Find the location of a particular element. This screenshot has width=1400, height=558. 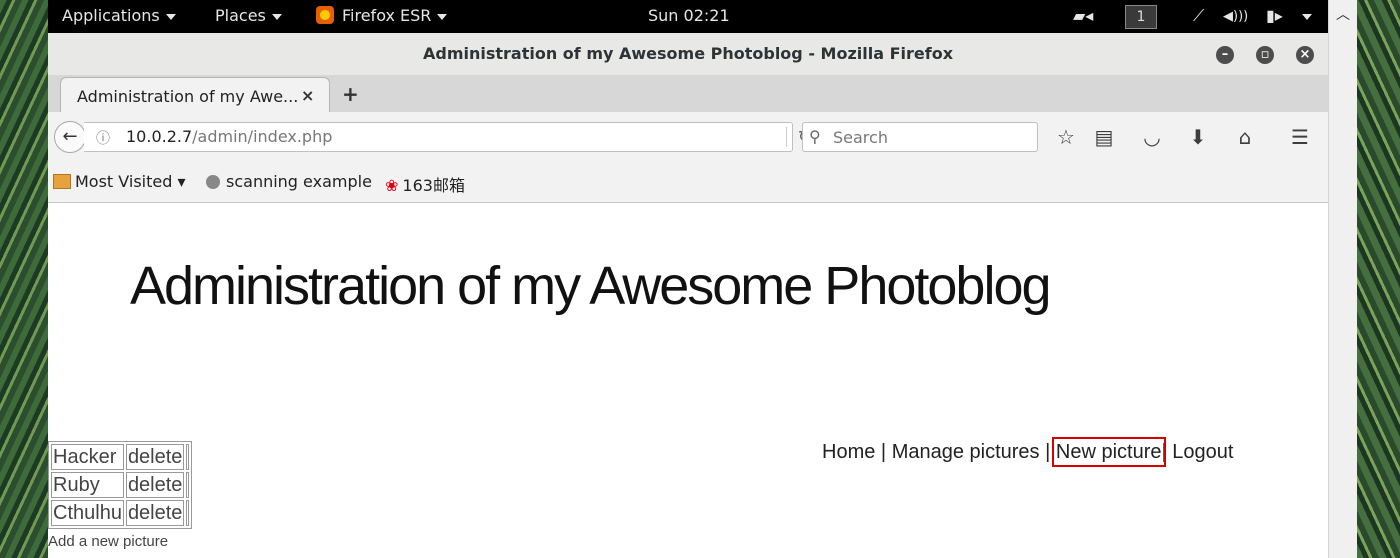

url-host: 10.0.2.7 is located at coordinates (159, 136).